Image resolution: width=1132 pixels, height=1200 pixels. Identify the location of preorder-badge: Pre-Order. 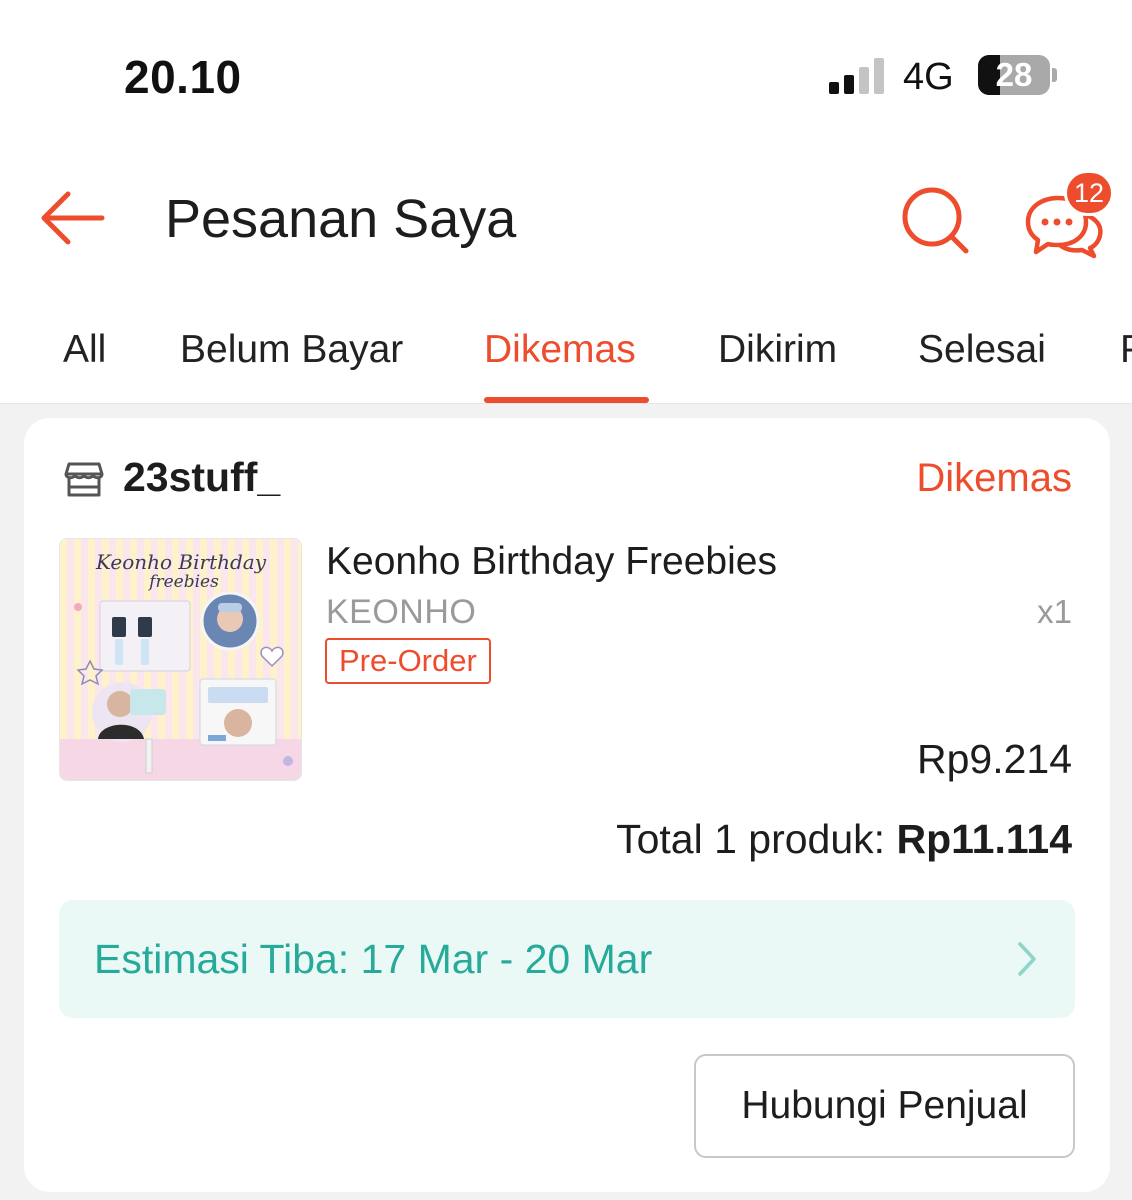
(408, 661).